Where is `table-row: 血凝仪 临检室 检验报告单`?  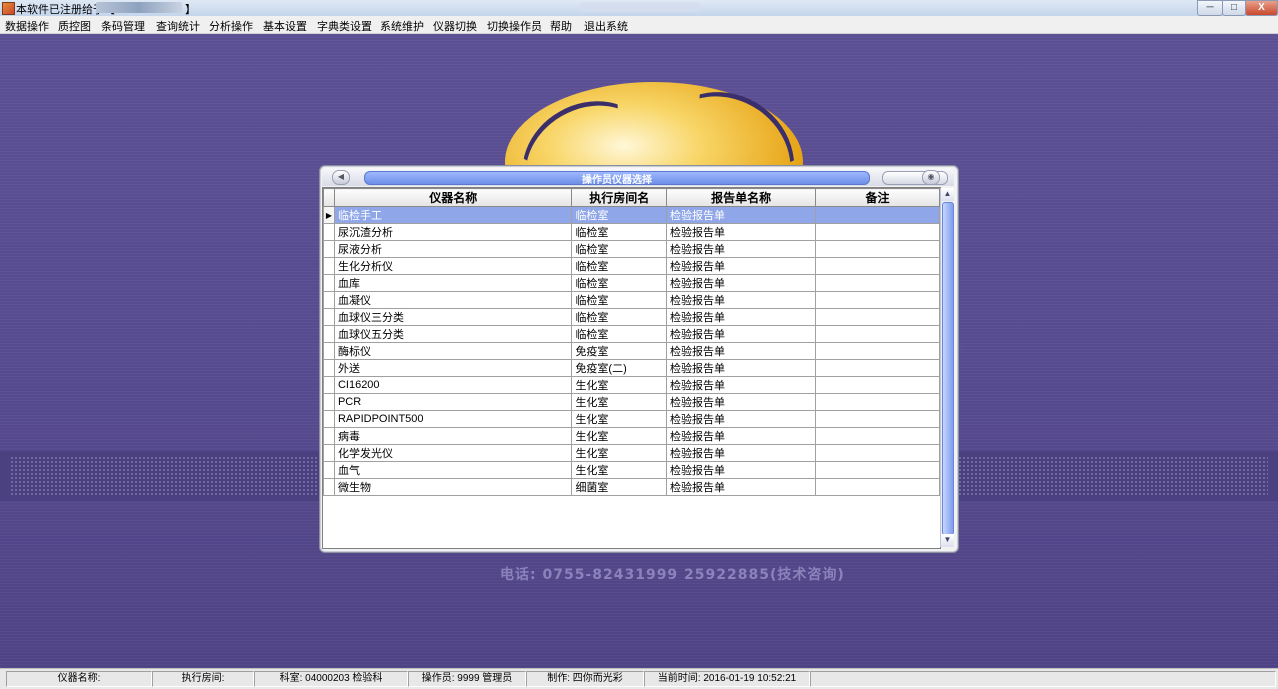 table-row: 血凝仪 临检室 检验报告单 is located at coordinates (631, 300).